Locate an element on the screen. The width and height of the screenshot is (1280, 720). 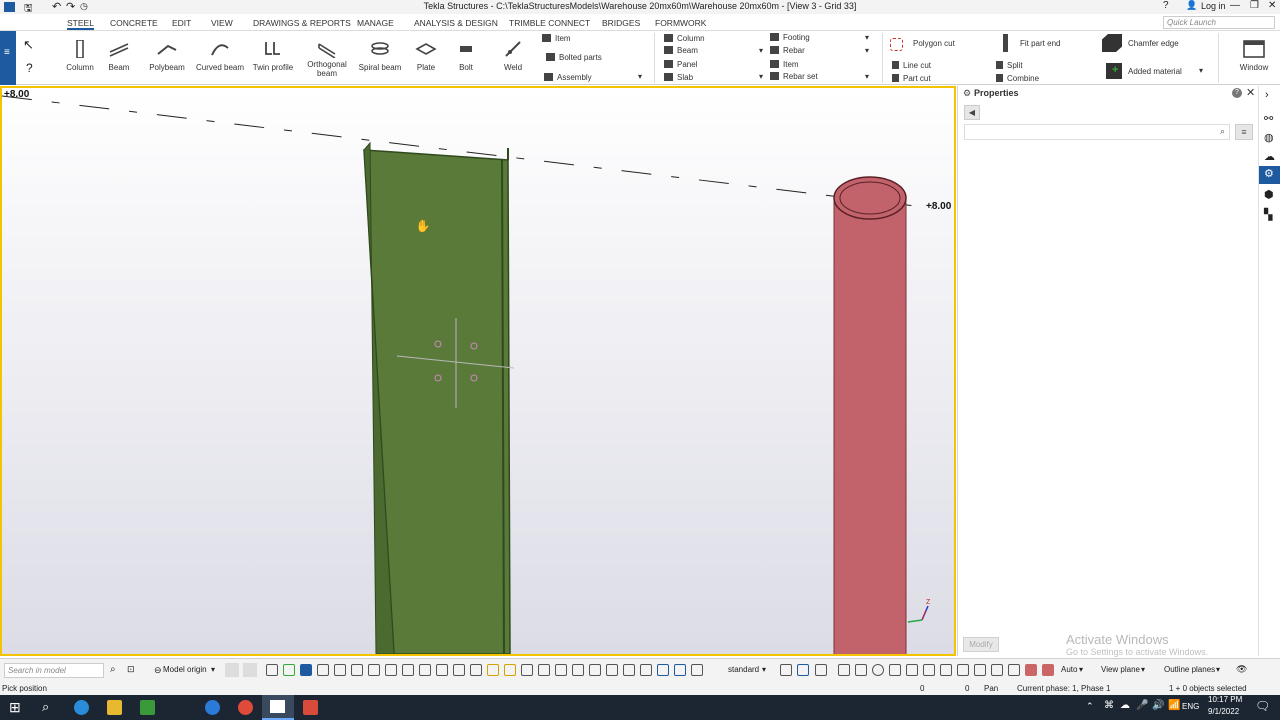
find-icon: ⊡ is located at coordinates (131, 669).